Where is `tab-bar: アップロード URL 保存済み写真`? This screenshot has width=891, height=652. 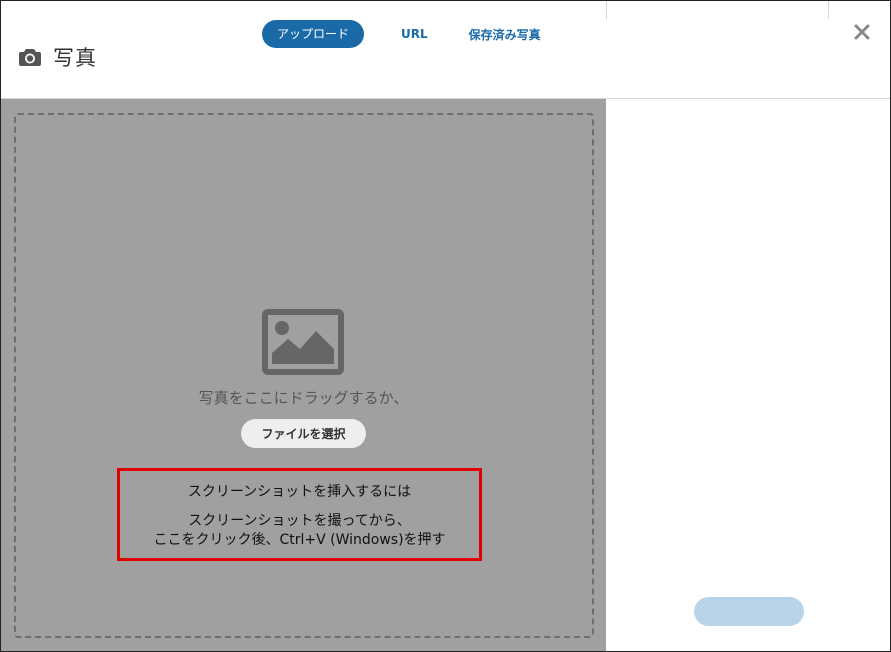 tab-bar: アップロード URL 保存済み写真 is located at coordinates (401, 34).